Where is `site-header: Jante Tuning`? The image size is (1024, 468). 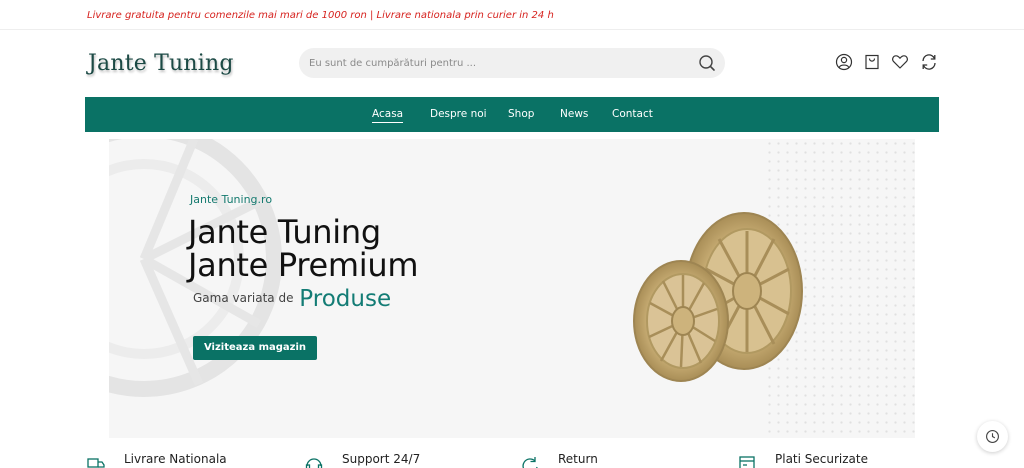
site-header: Jante Tuning is located at coordinates (512, 63).